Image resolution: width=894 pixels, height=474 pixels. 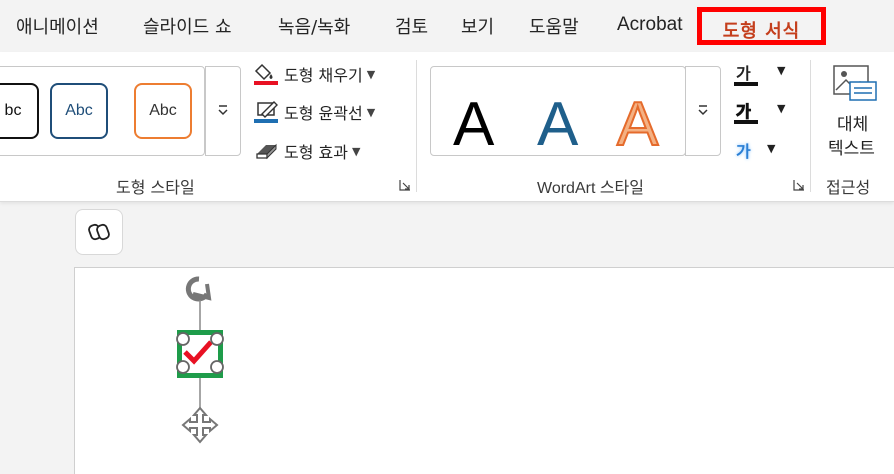 I want to click on shape-style-3-label: Abc, so click(x=163, y=110).